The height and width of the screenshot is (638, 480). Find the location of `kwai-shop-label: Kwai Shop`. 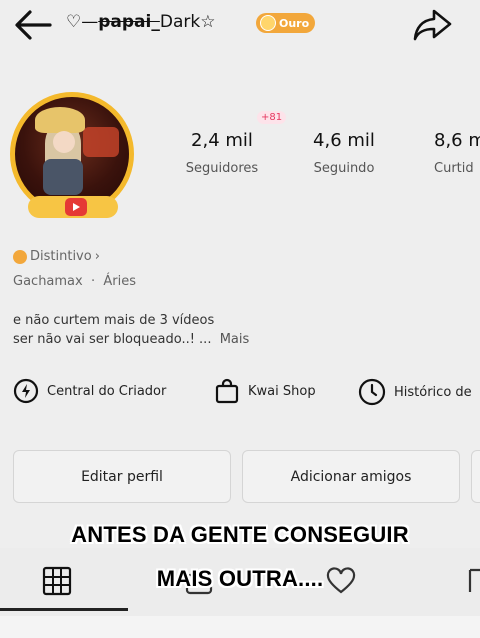

kwai-shop-label: Kwai Shop is located at coordinates (282, 391).